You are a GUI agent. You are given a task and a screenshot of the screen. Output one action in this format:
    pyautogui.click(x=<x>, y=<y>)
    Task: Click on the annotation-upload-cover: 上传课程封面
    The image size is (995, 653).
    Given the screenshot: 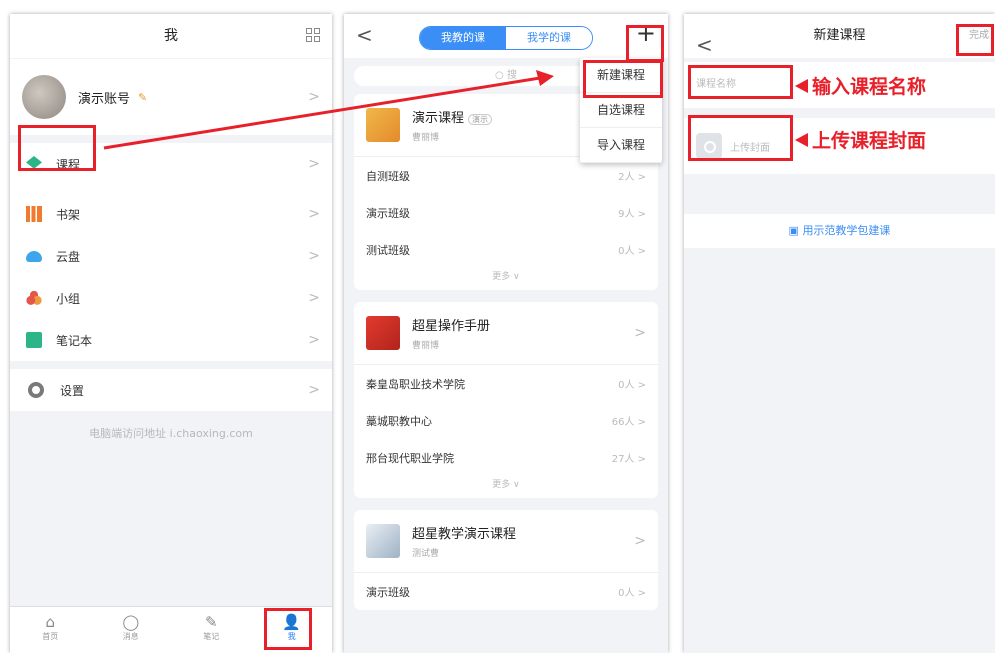 What is the action you would take?
    pyautogui.click(x=869, y=141)
    